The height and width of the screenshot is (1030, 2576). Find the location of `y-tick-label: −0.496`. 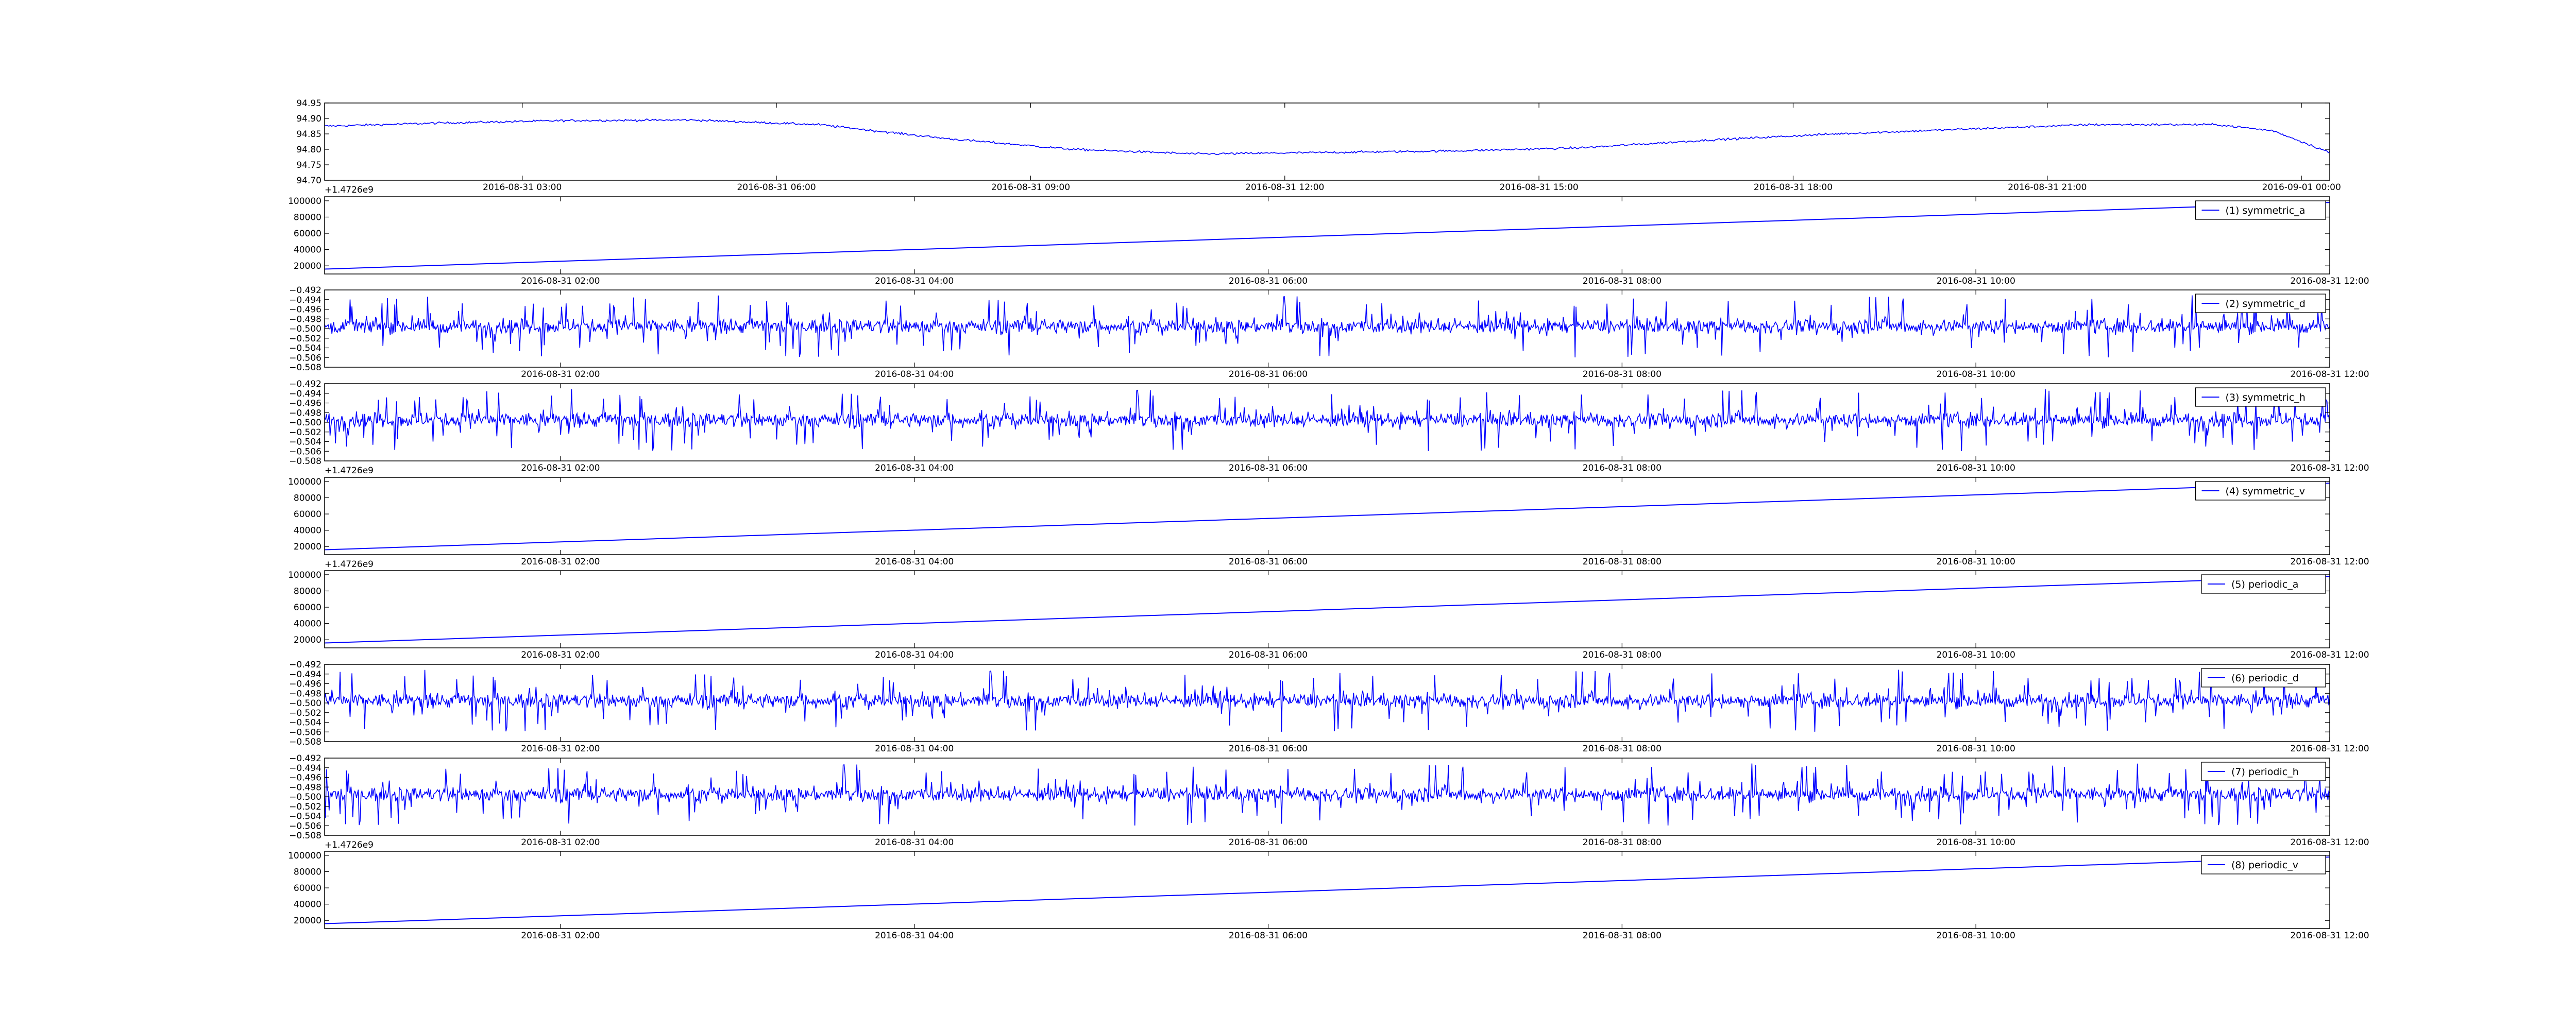

y-tick-label: −0.496 is located at coordinates (305, 684).